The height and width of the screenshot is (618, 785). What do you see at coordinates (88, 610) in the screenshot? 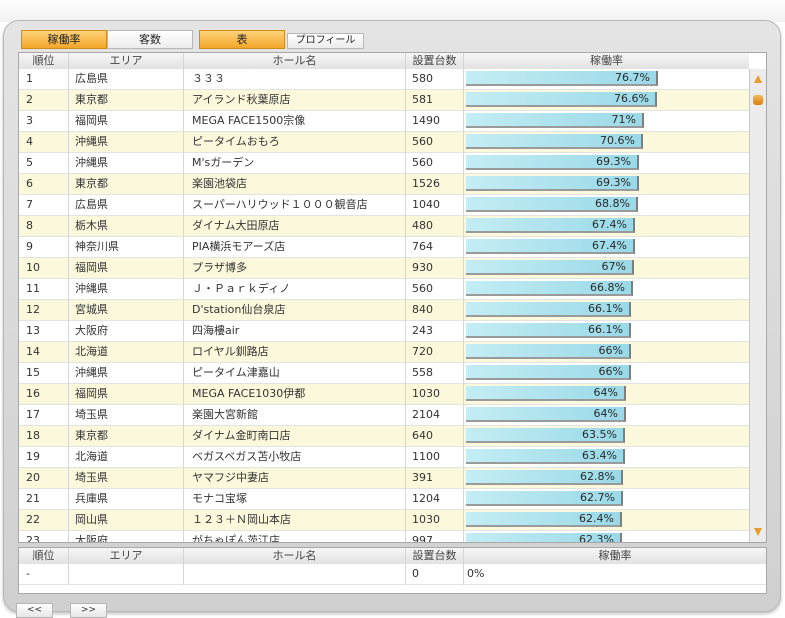
I see `next-page-button: >>` at bounding box center [88, 610].